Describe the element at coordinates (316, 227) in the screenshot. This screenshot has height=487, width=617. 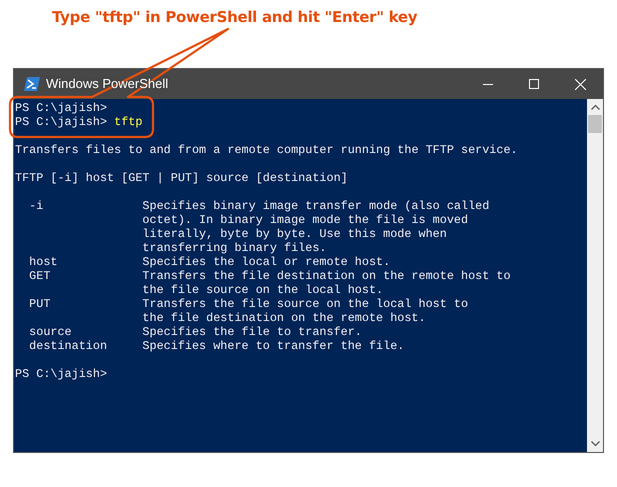
I see `option-description: Specifies binary image transfer mode (also called octet). In binary image mode the file is moved literally, byte by byte. Use this mode when transferring binary files.` at that location.